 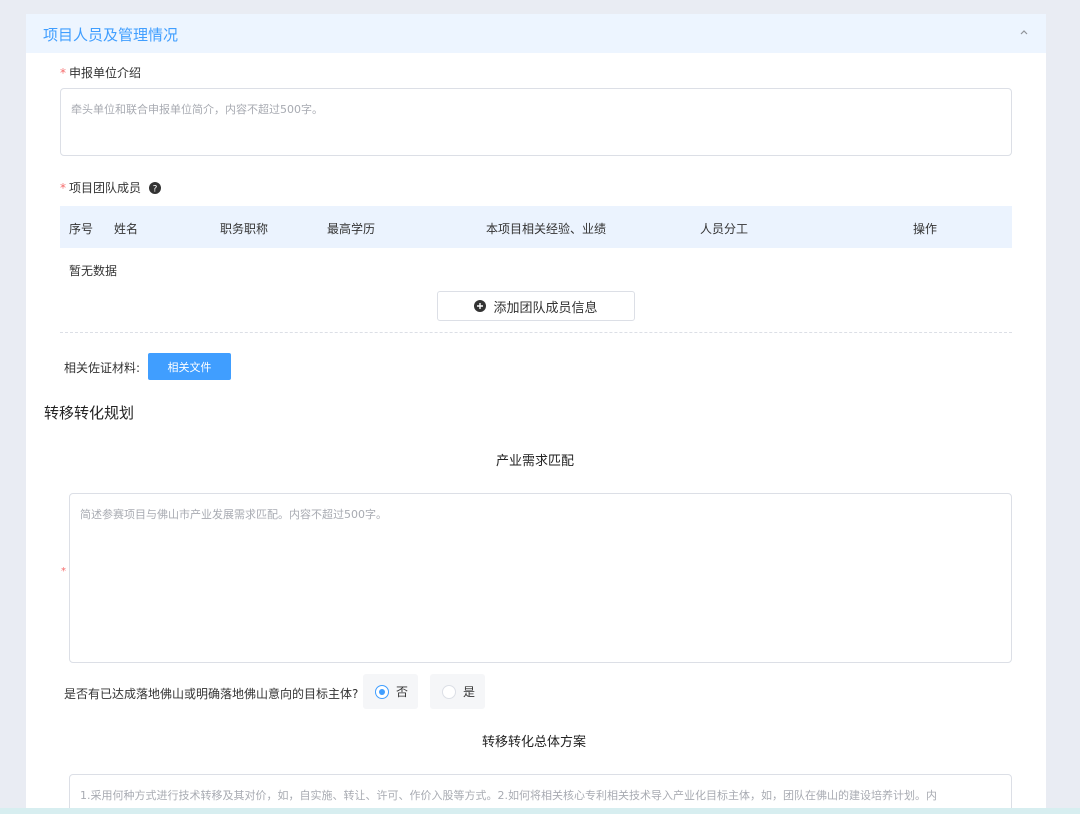 I want to click on add-member-button: 添加团队成员信息, so click(x=536, y=306).